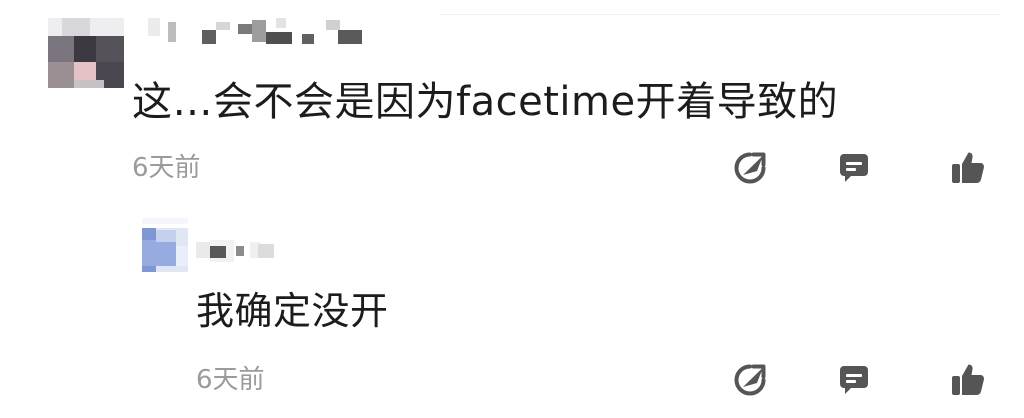 The image size is (1024, 418). I want to click on reply-avatar, so click(161, 245).